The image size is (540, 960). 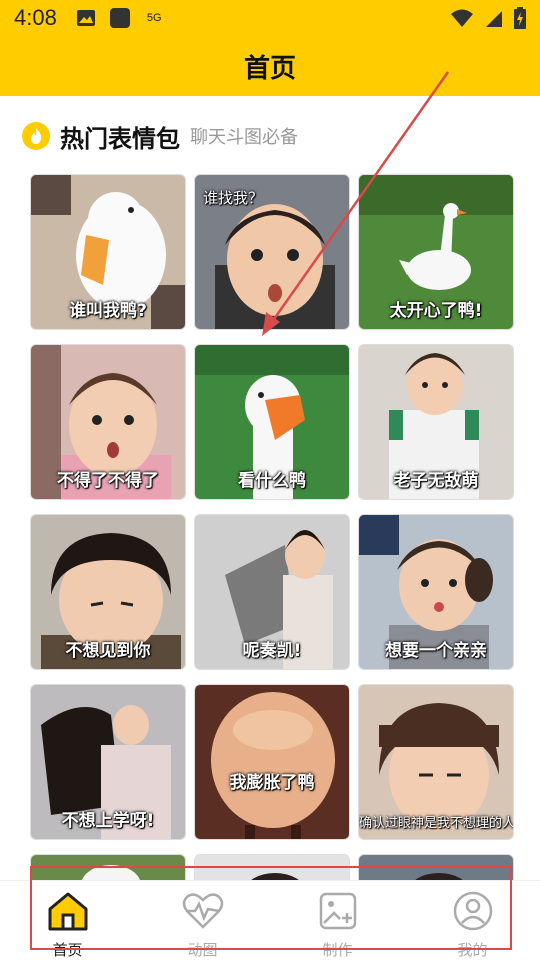 I want to click on user-icon, so click(x=472, y=911).